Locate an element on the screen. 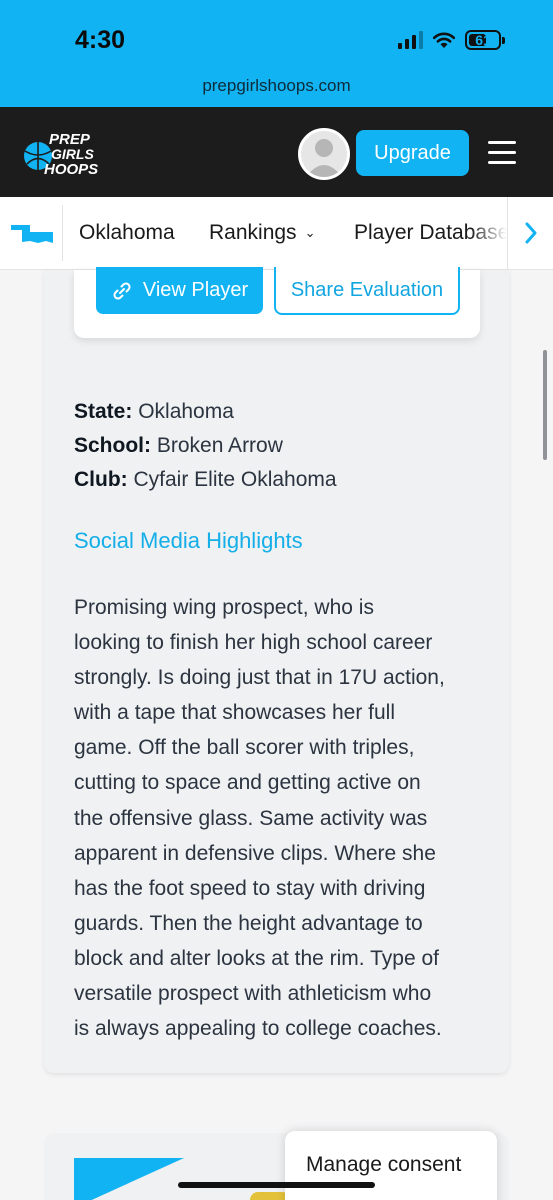  upgrade-button: Upgrade is located at coordinates (412, 153).